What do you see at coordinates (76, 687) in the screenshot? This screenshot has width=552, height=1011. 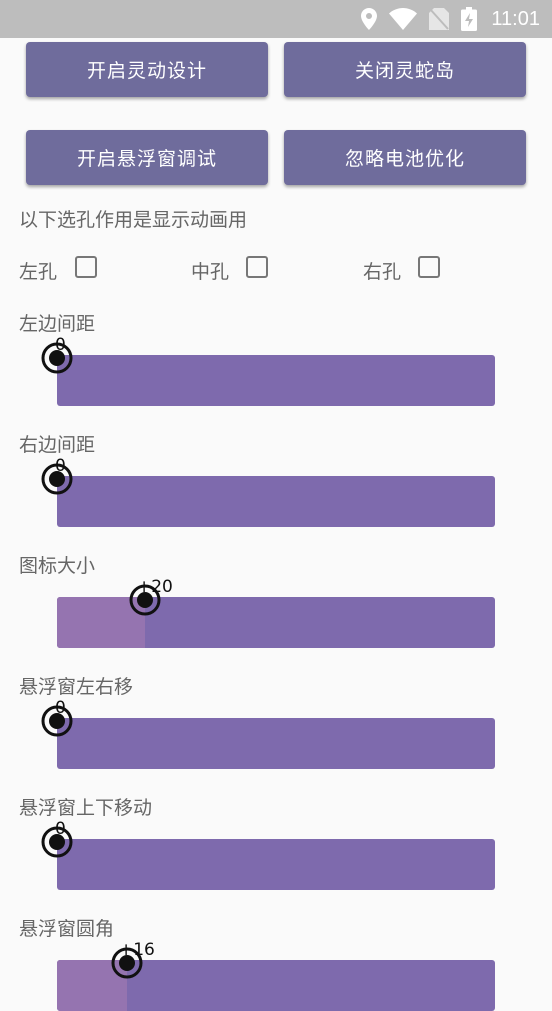 I see `float-horizontal-label: 悬浮窗左右移` at bounding box center [76, 687].